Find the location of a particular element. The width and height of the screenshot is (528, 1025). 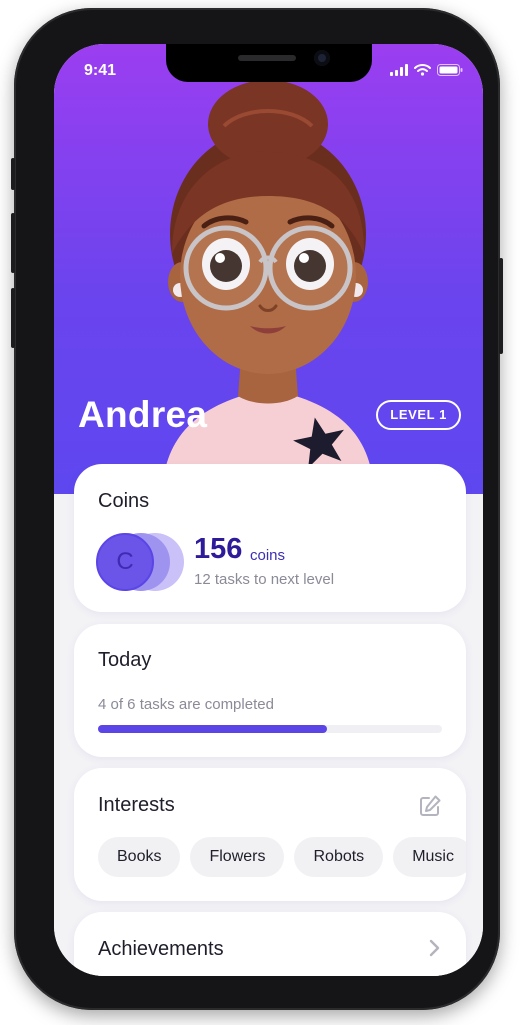

coins-amount: 156 is located at coordinates (218, 549).